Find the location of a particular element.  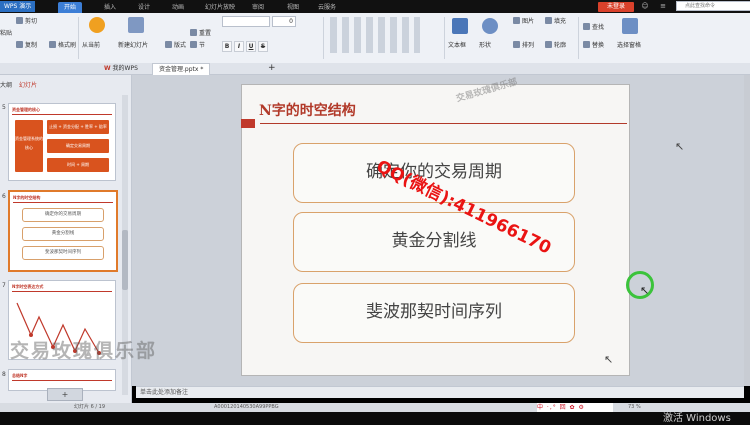

thumbnail-item: 斐波那契时间序列 is located at coordinates (63, 253).